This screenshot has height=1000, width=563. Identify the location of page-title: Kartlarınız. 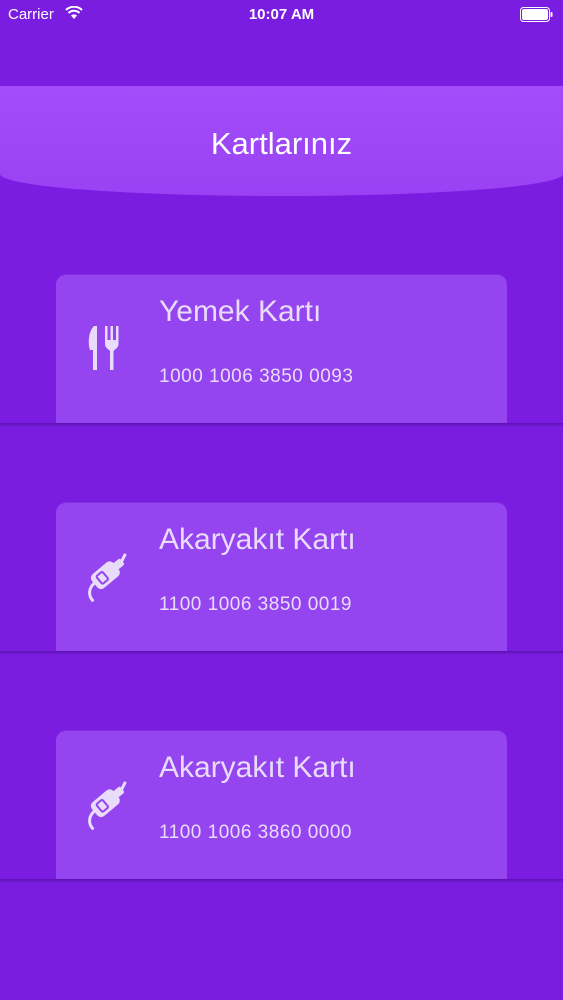
(281, 143).